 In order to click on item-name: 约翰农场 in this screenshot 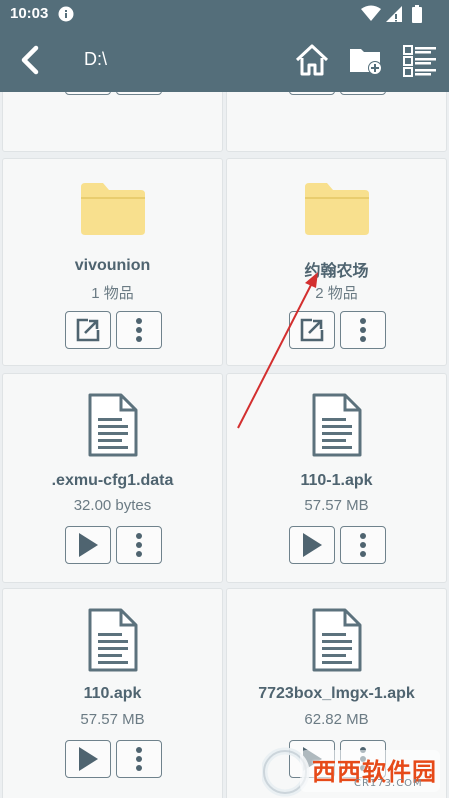, I will do `click(336, 271)`.